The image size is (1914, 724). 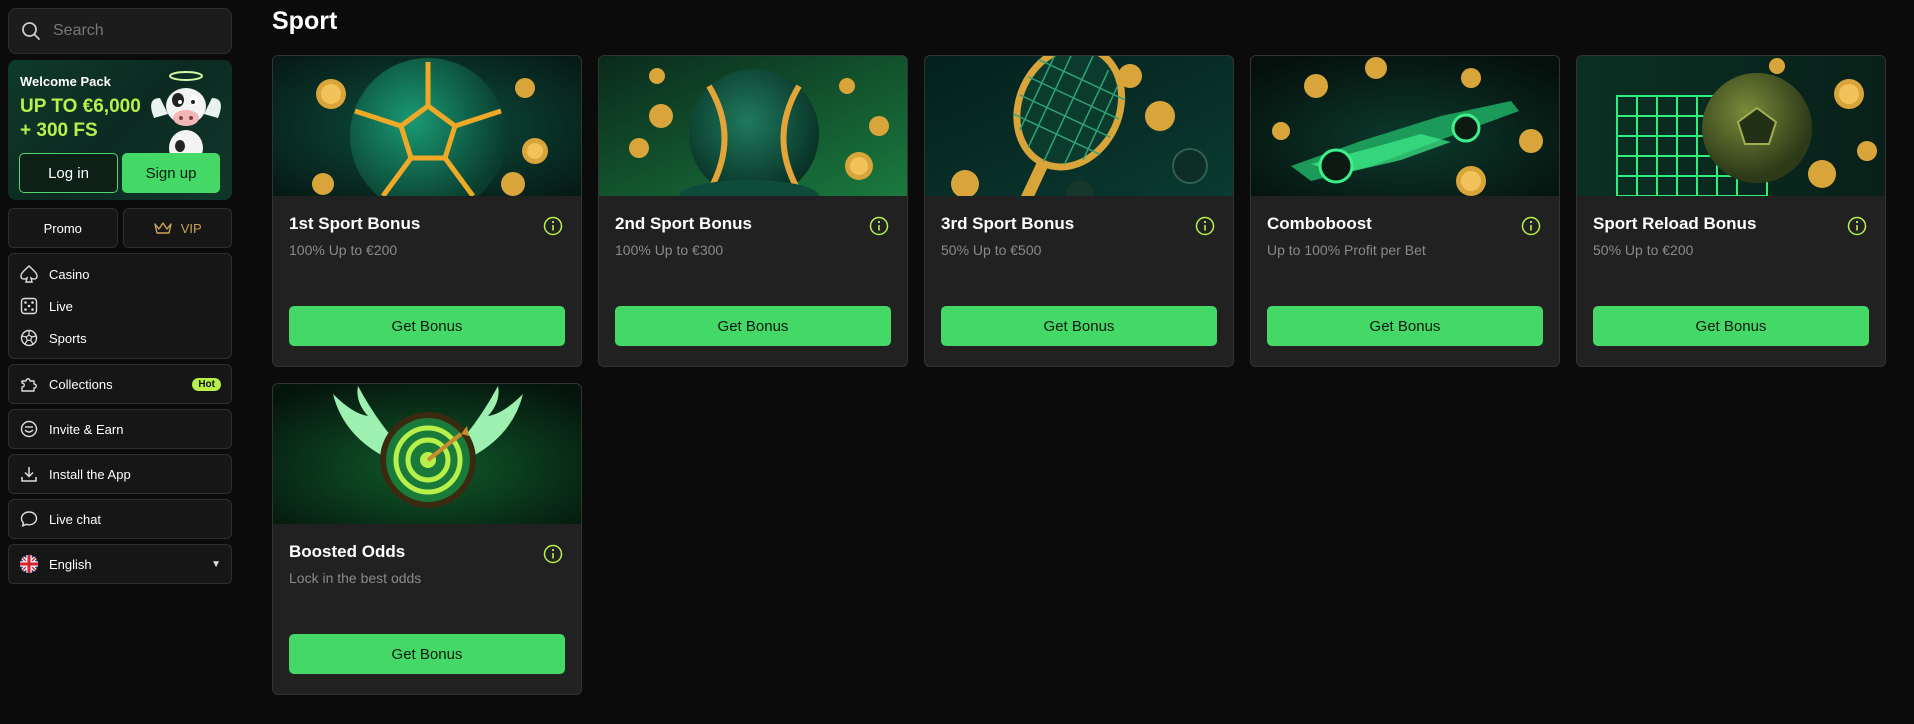 I want to click on nav-item-live: Live, so click(x=120, y=306).